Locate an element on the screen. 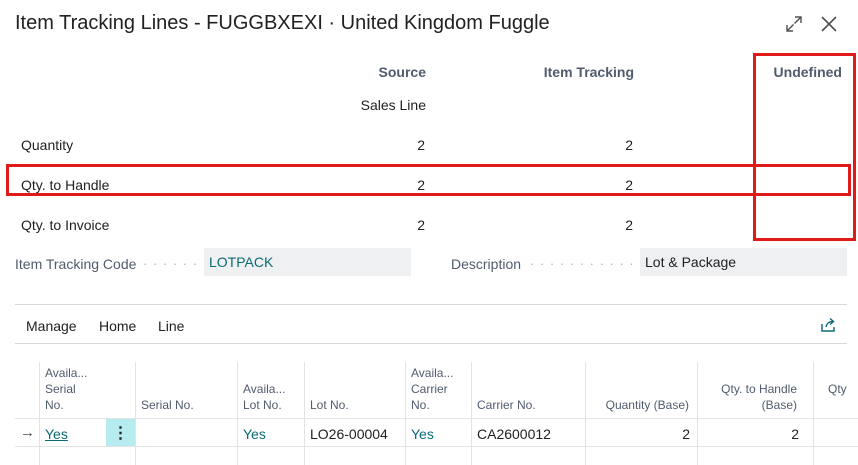 The image size is (858, 465). source-subtitle: Sales Line is located at coordinates (393, 105).